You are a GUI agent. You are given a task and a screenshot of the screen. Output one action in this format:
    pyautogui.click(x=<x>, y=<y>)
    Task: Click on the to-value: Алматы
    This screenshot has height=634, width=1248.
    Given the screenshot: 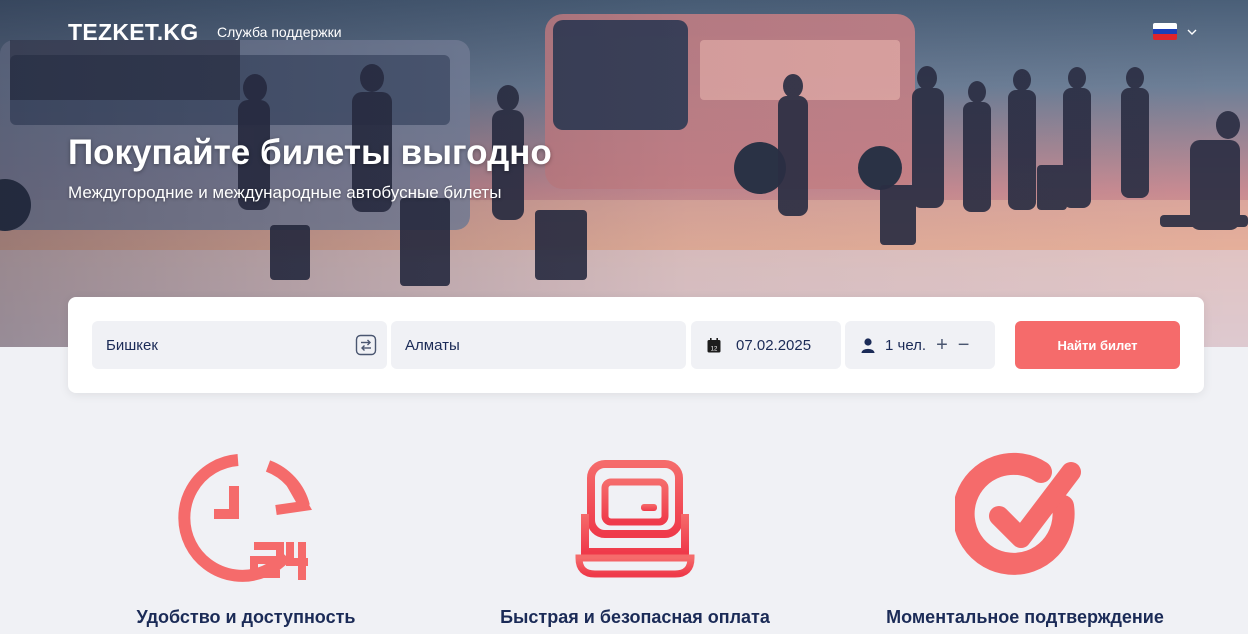 What is the action you would take?
    pyautogui.click(x=432, y=345)
    